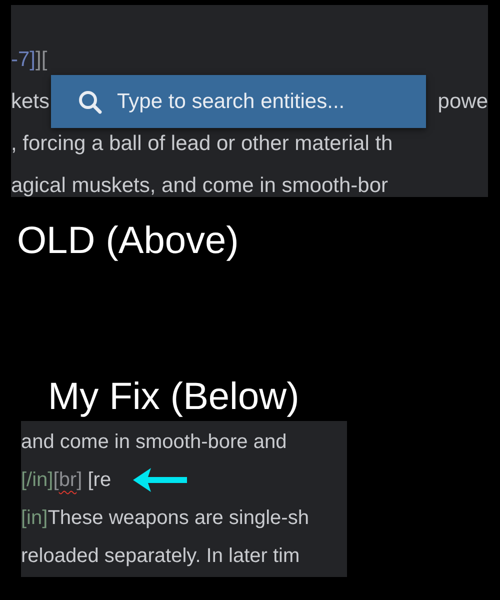  Describe the element at coordinates (29, 60) in the screenshot. I see `text-line: -7]][` at that location.